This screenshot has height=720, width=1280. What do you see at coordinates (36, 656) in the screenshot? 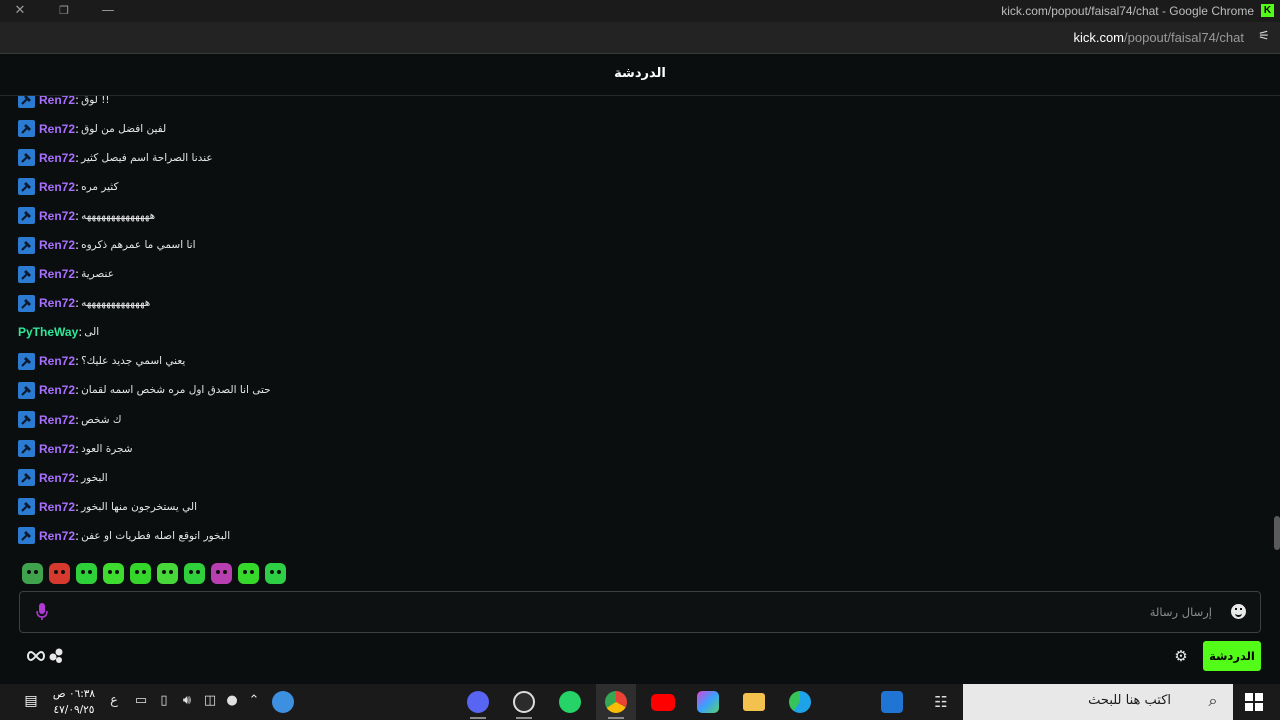
I see `infinity-icon` at bounding box center [36, 656].